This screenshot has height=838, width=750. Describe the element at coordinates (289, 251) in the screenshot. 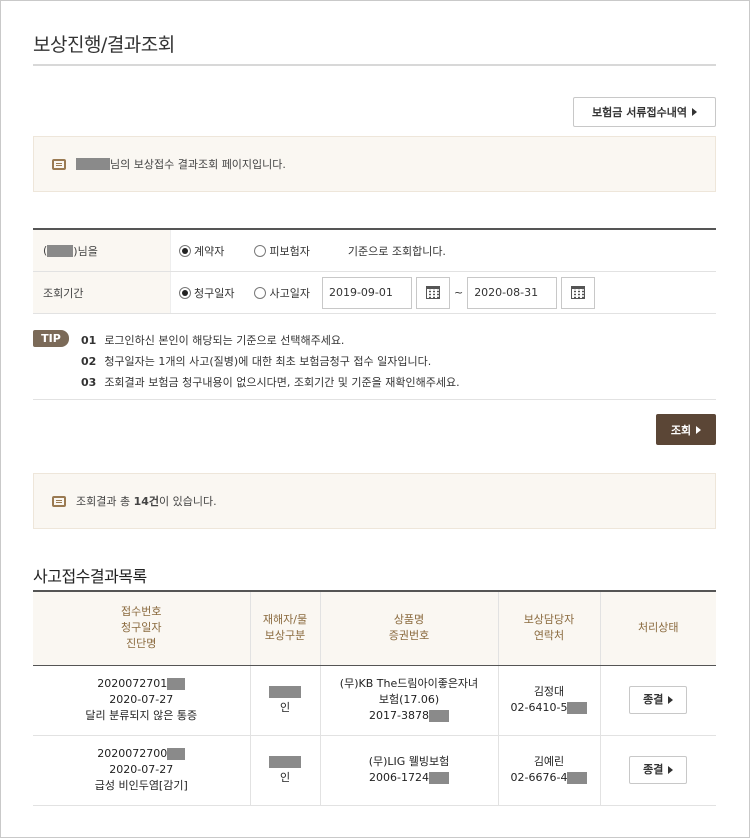

I see `radio-insured-label: 피보험자` at that location.